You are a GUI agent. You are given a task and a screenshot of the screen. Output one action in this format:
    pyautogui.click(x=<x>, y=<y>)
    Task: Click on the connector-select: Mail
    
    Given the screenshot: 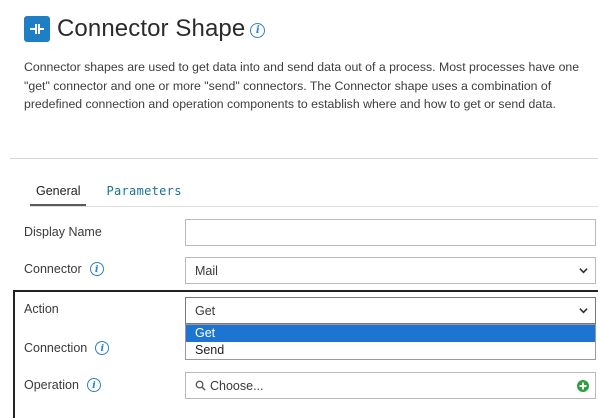 What is the action you would take?
    pyautogui.click(x=390, y=270)
    